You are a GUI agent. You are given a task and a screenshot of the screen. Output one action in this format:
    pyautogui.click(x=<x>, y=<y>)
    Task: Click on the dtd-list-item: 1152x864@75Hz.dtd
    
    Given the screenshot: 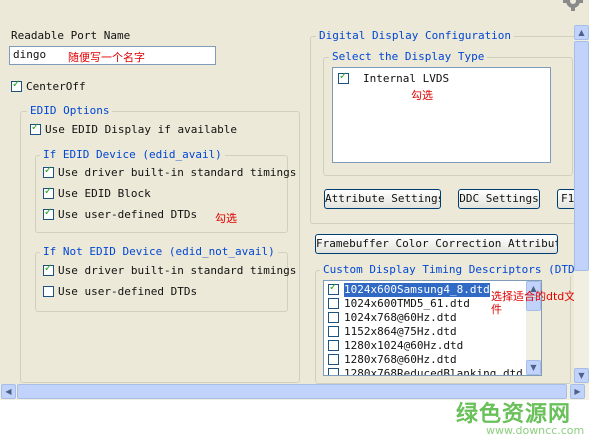 What is the action you would take?
    pyautogui.click(x=432, y=332)
    